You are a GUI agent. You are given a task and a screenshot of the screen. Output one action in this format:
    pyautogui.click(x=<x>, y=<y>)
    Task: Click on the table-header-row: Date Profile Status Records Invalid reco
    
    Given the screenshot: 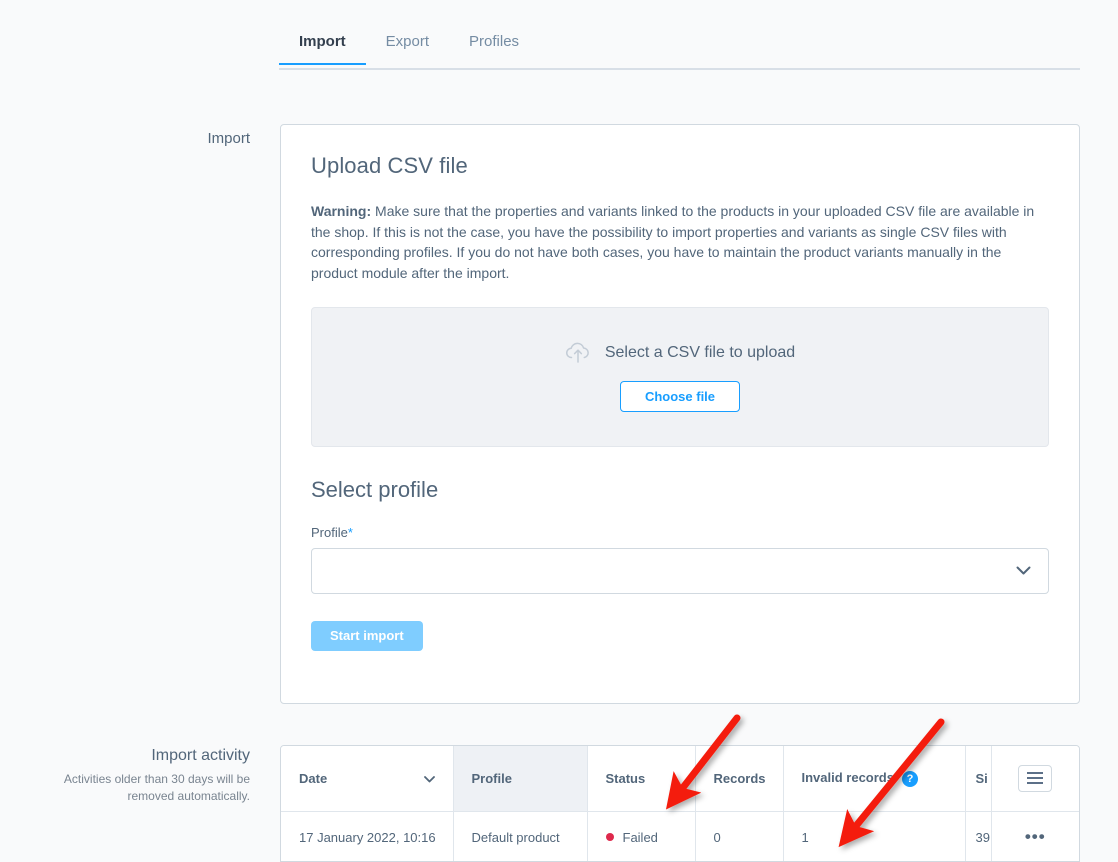 What is the action you would take?
    pyautogui.click(x=680, y=779)
    